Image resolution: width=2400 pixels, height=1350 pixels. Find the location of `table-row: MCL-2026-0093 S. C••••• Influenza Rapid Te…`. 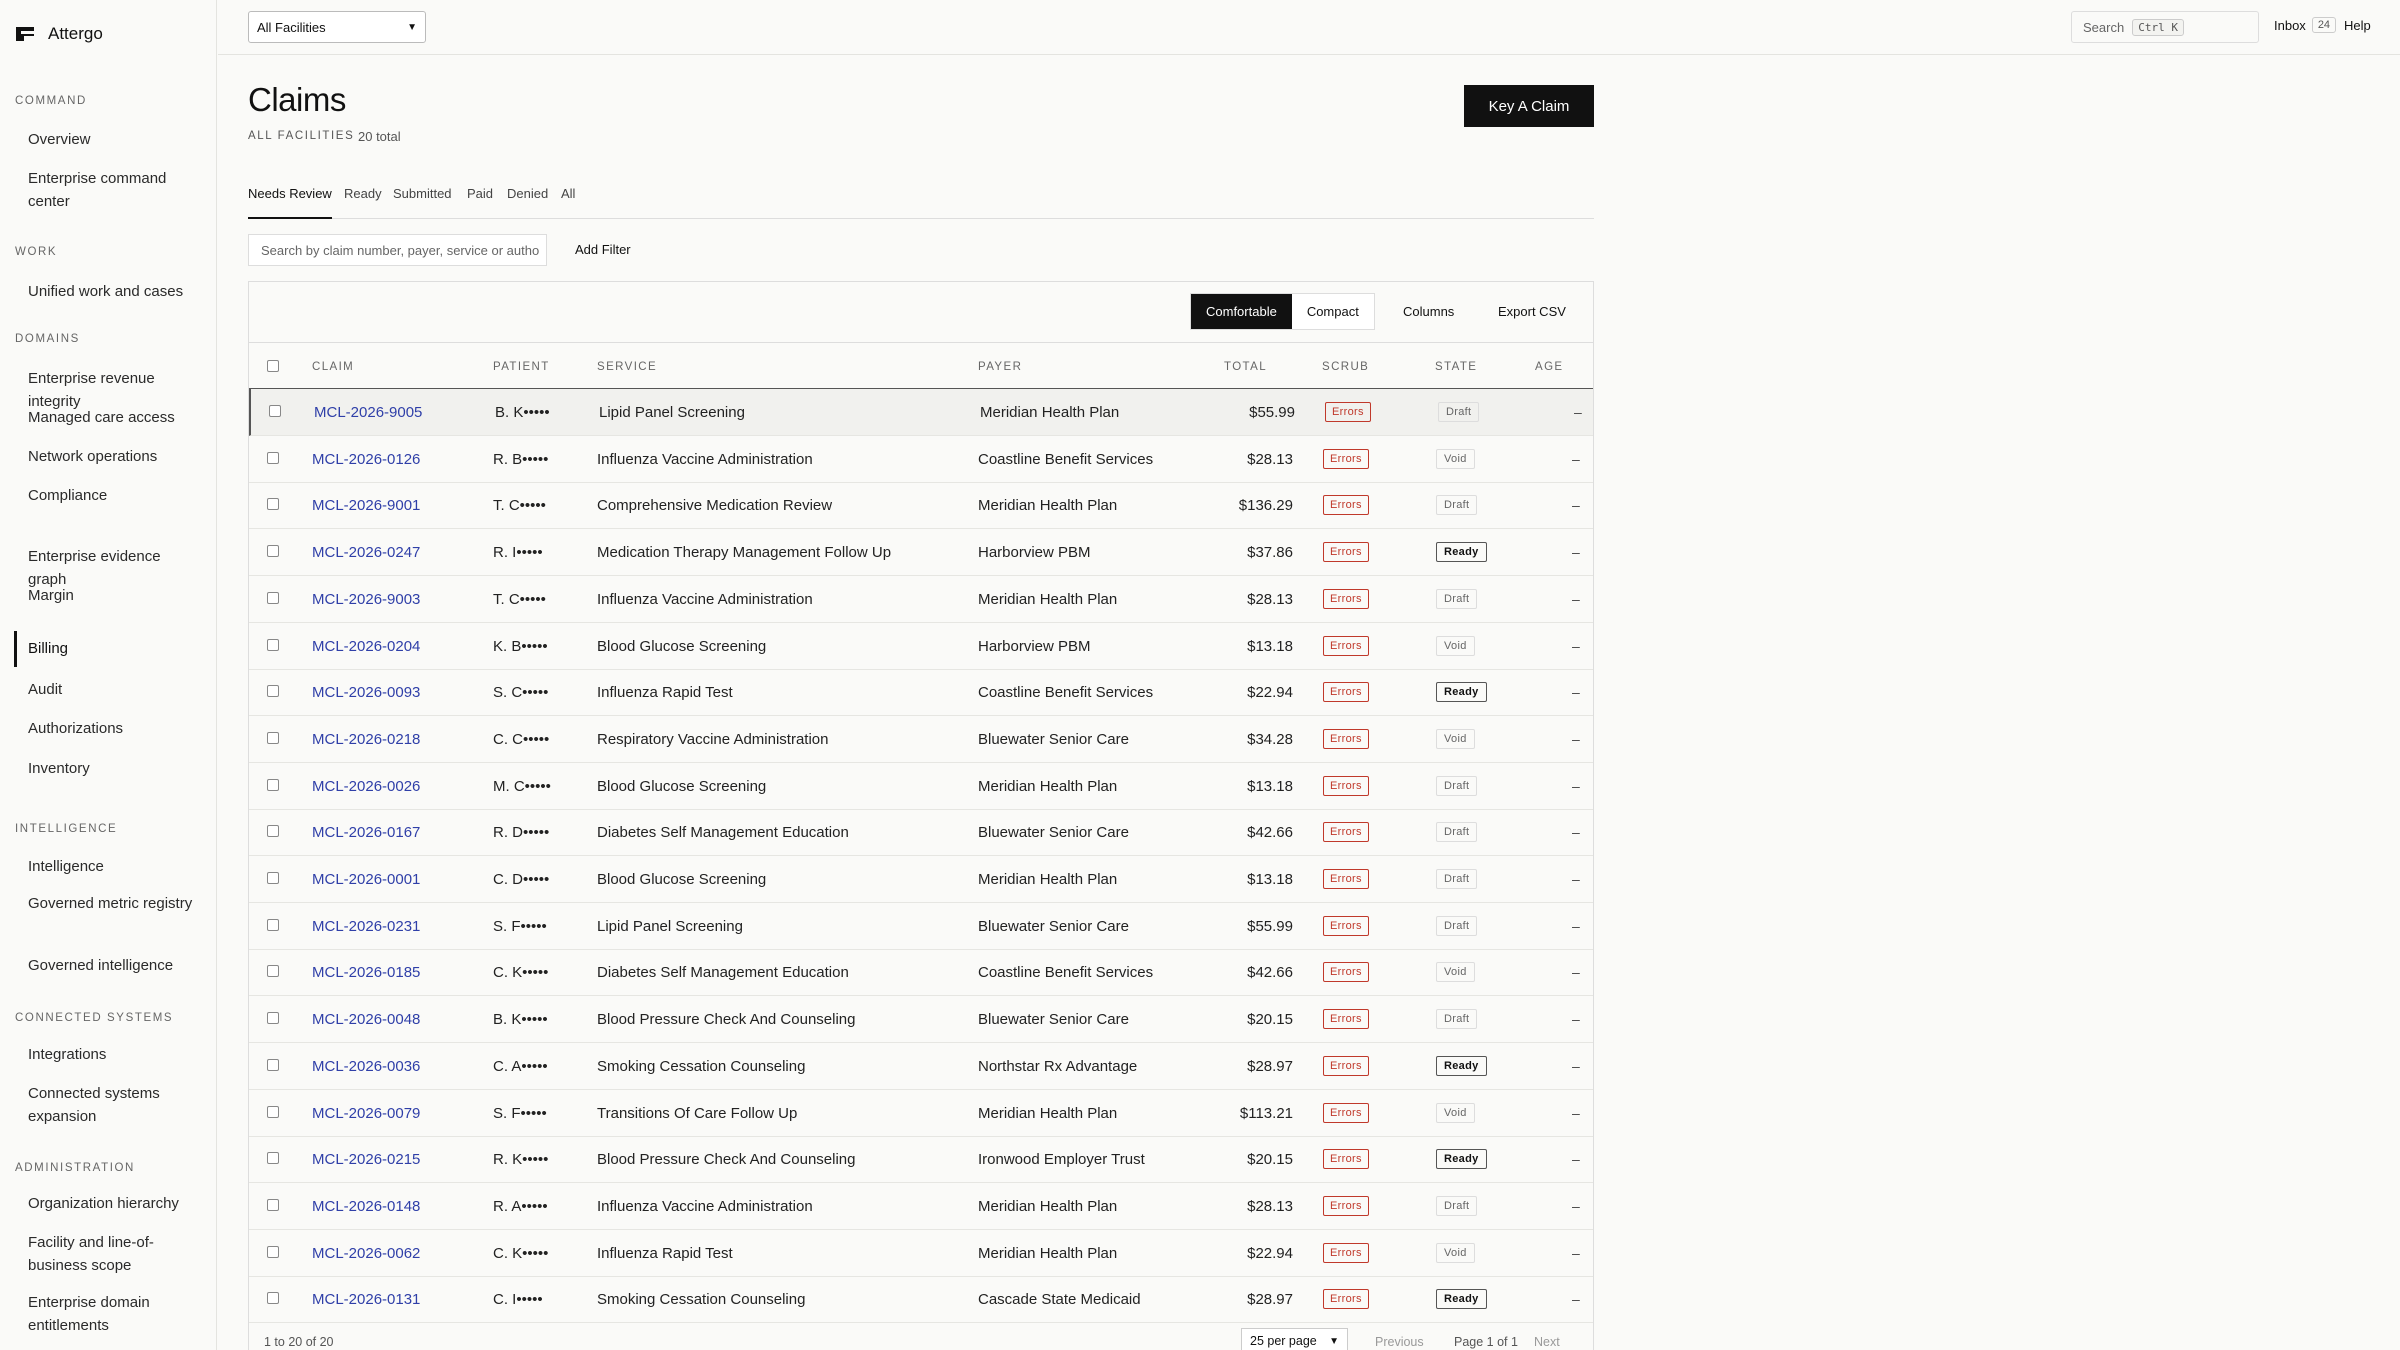

table-row: MCL-2026-0093 S. C••••• Influenza Rapid Te… is located at coordinates (921, 693).